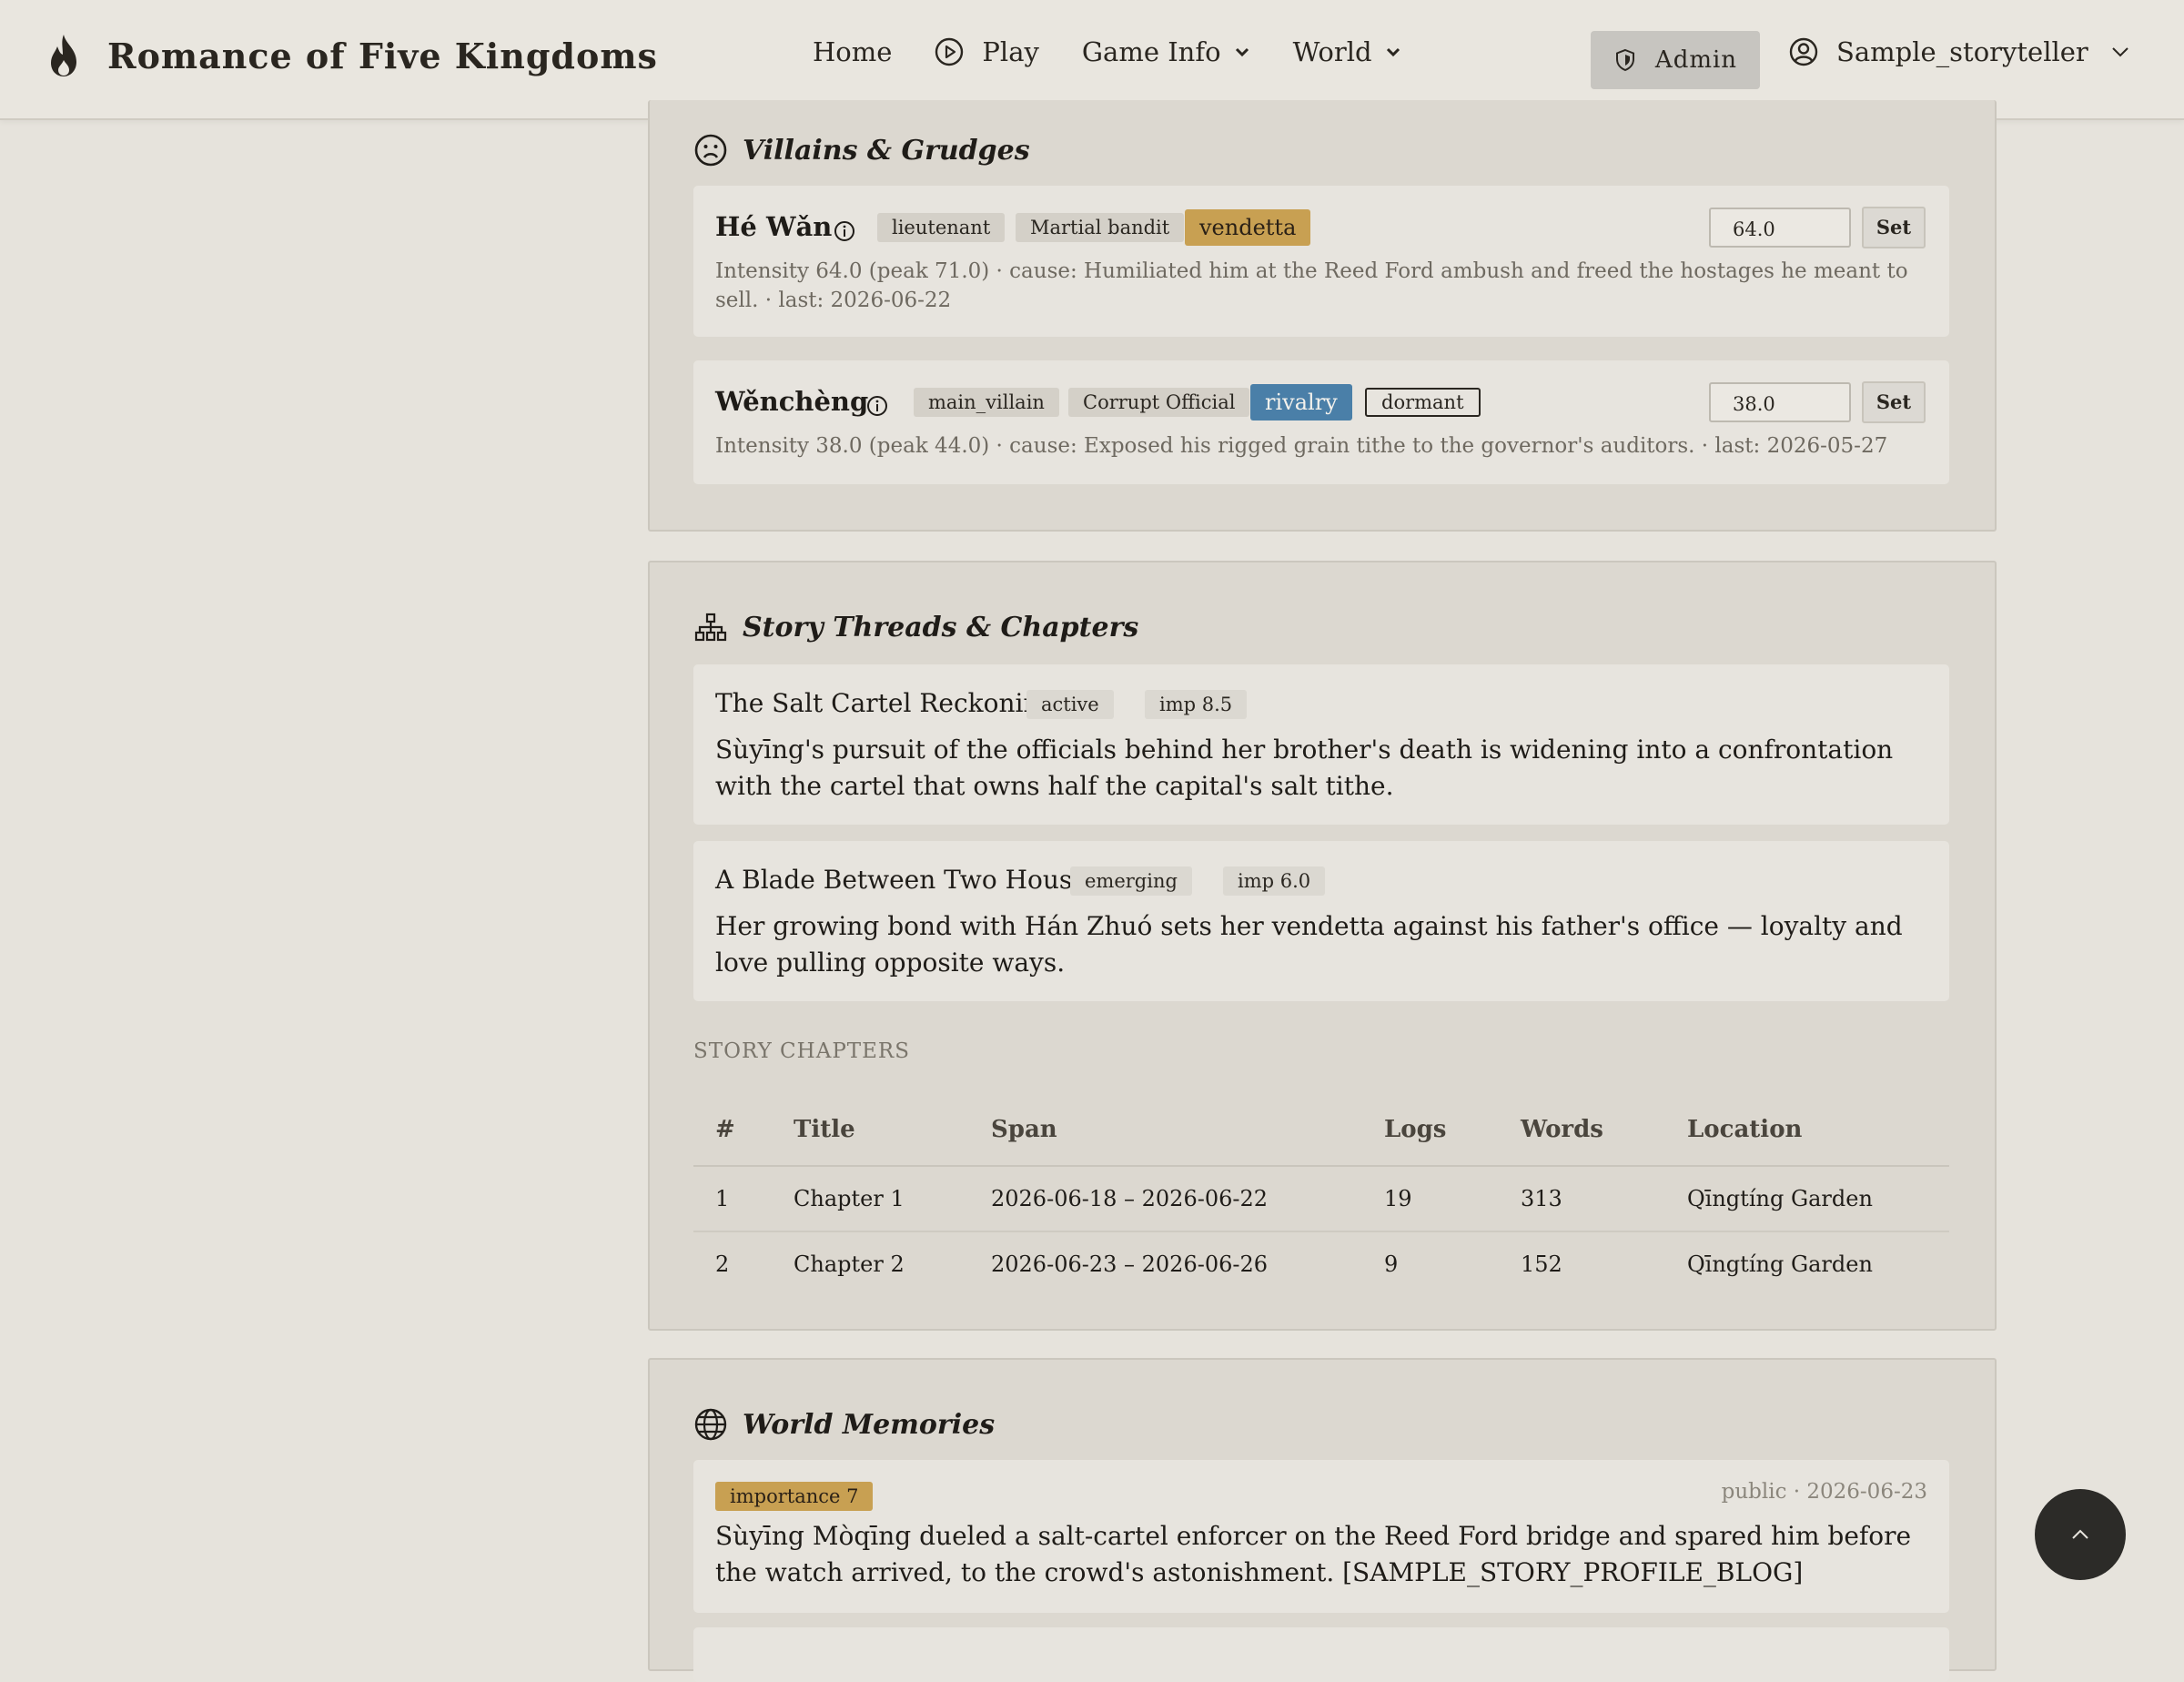  I want to click on villain-name: Hé Wǎn, so click(774, 226).